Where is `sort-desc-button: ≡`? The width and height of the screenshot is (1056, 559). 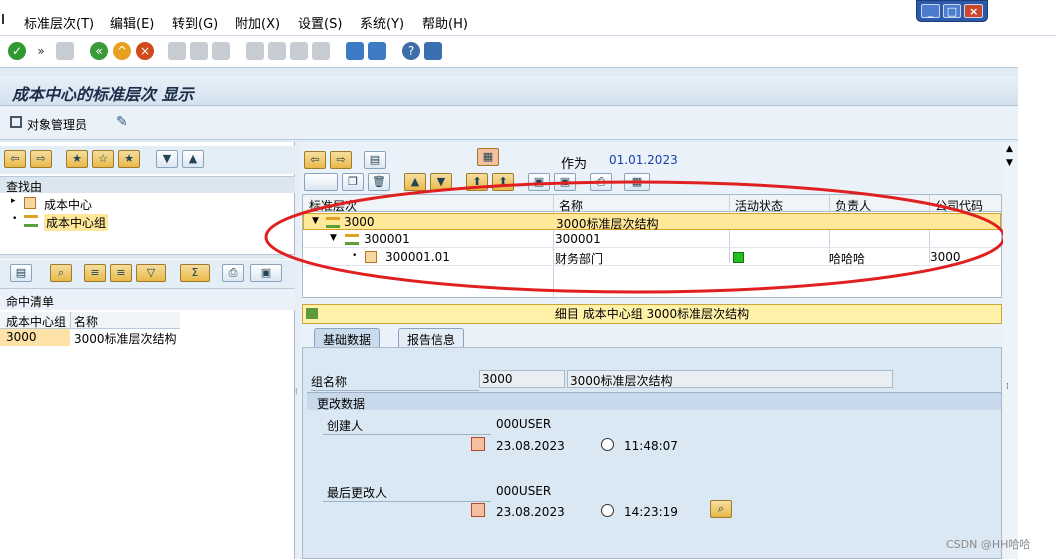 sort-desc-button: ≡ is located at coordinates (121, 273).